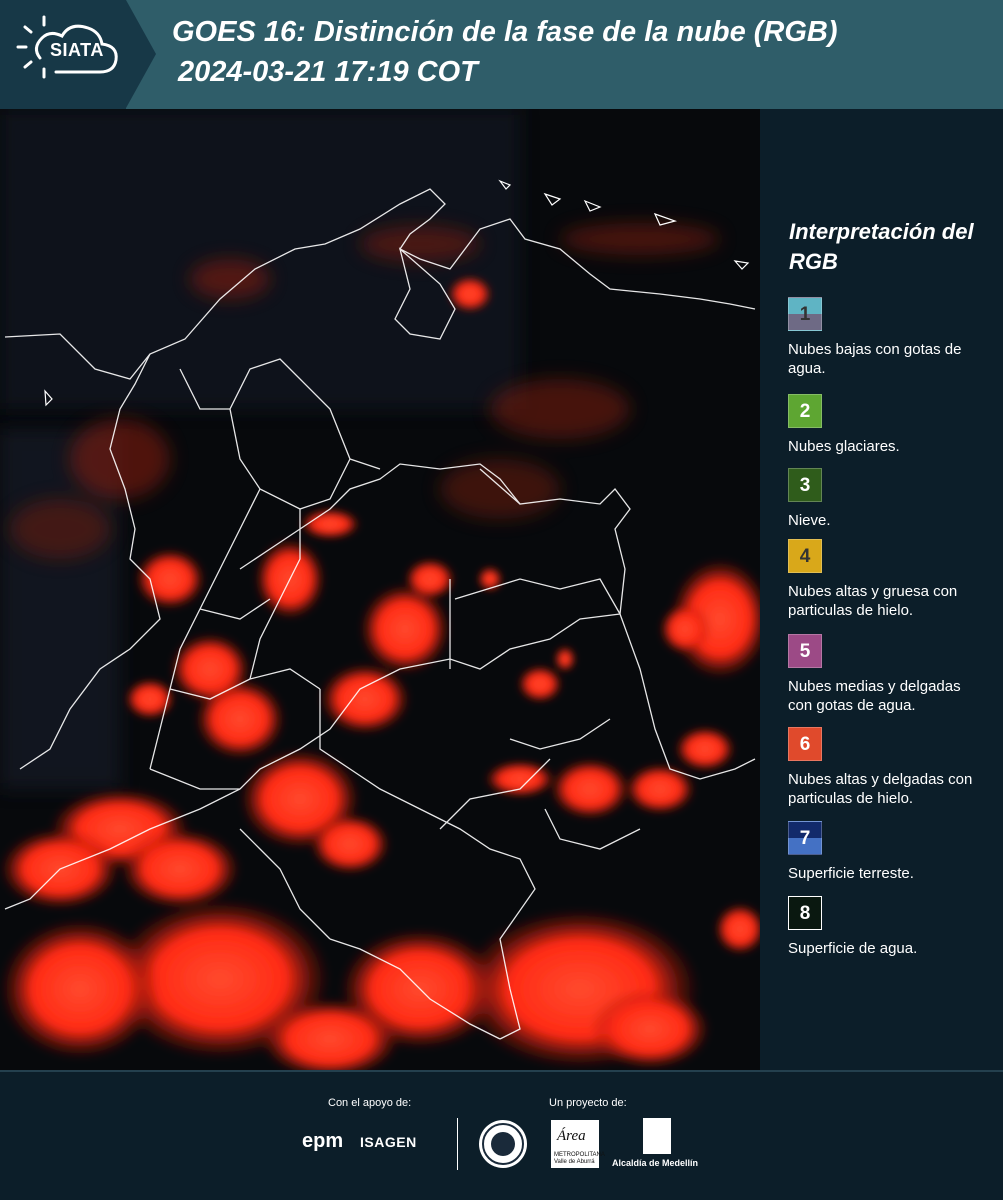  Describe the element at coordinates (805, 651) in the screenshot. I see `legend-swatch-5: 5` at that location.